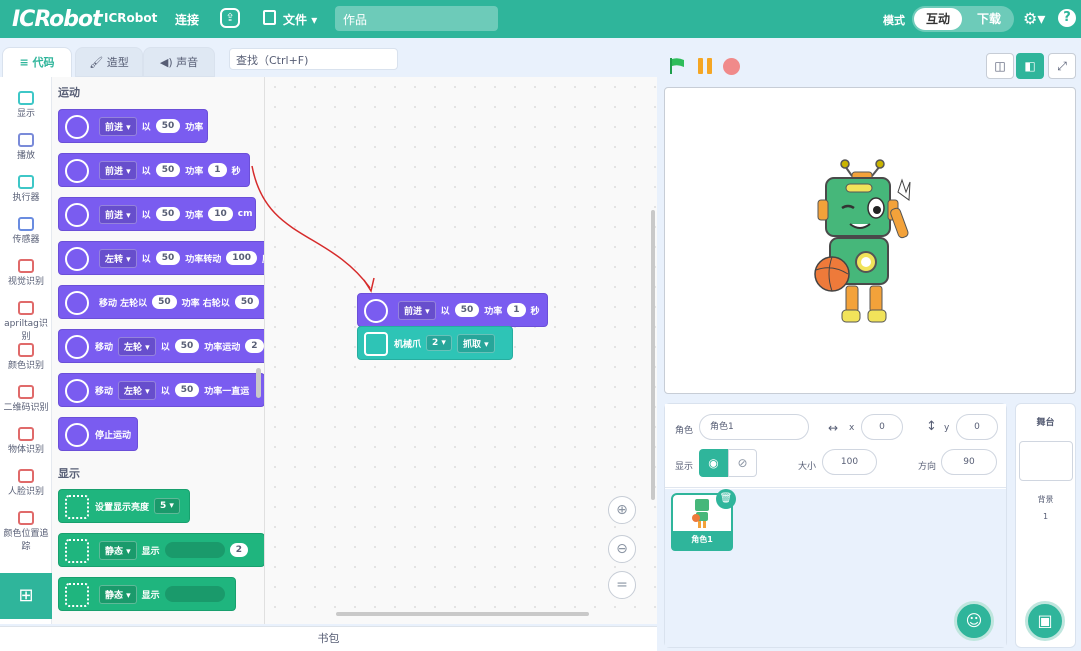 This screenshot has height=651, width=1081. I want to click on category-vision: 视觉识别, so click(25, 273).